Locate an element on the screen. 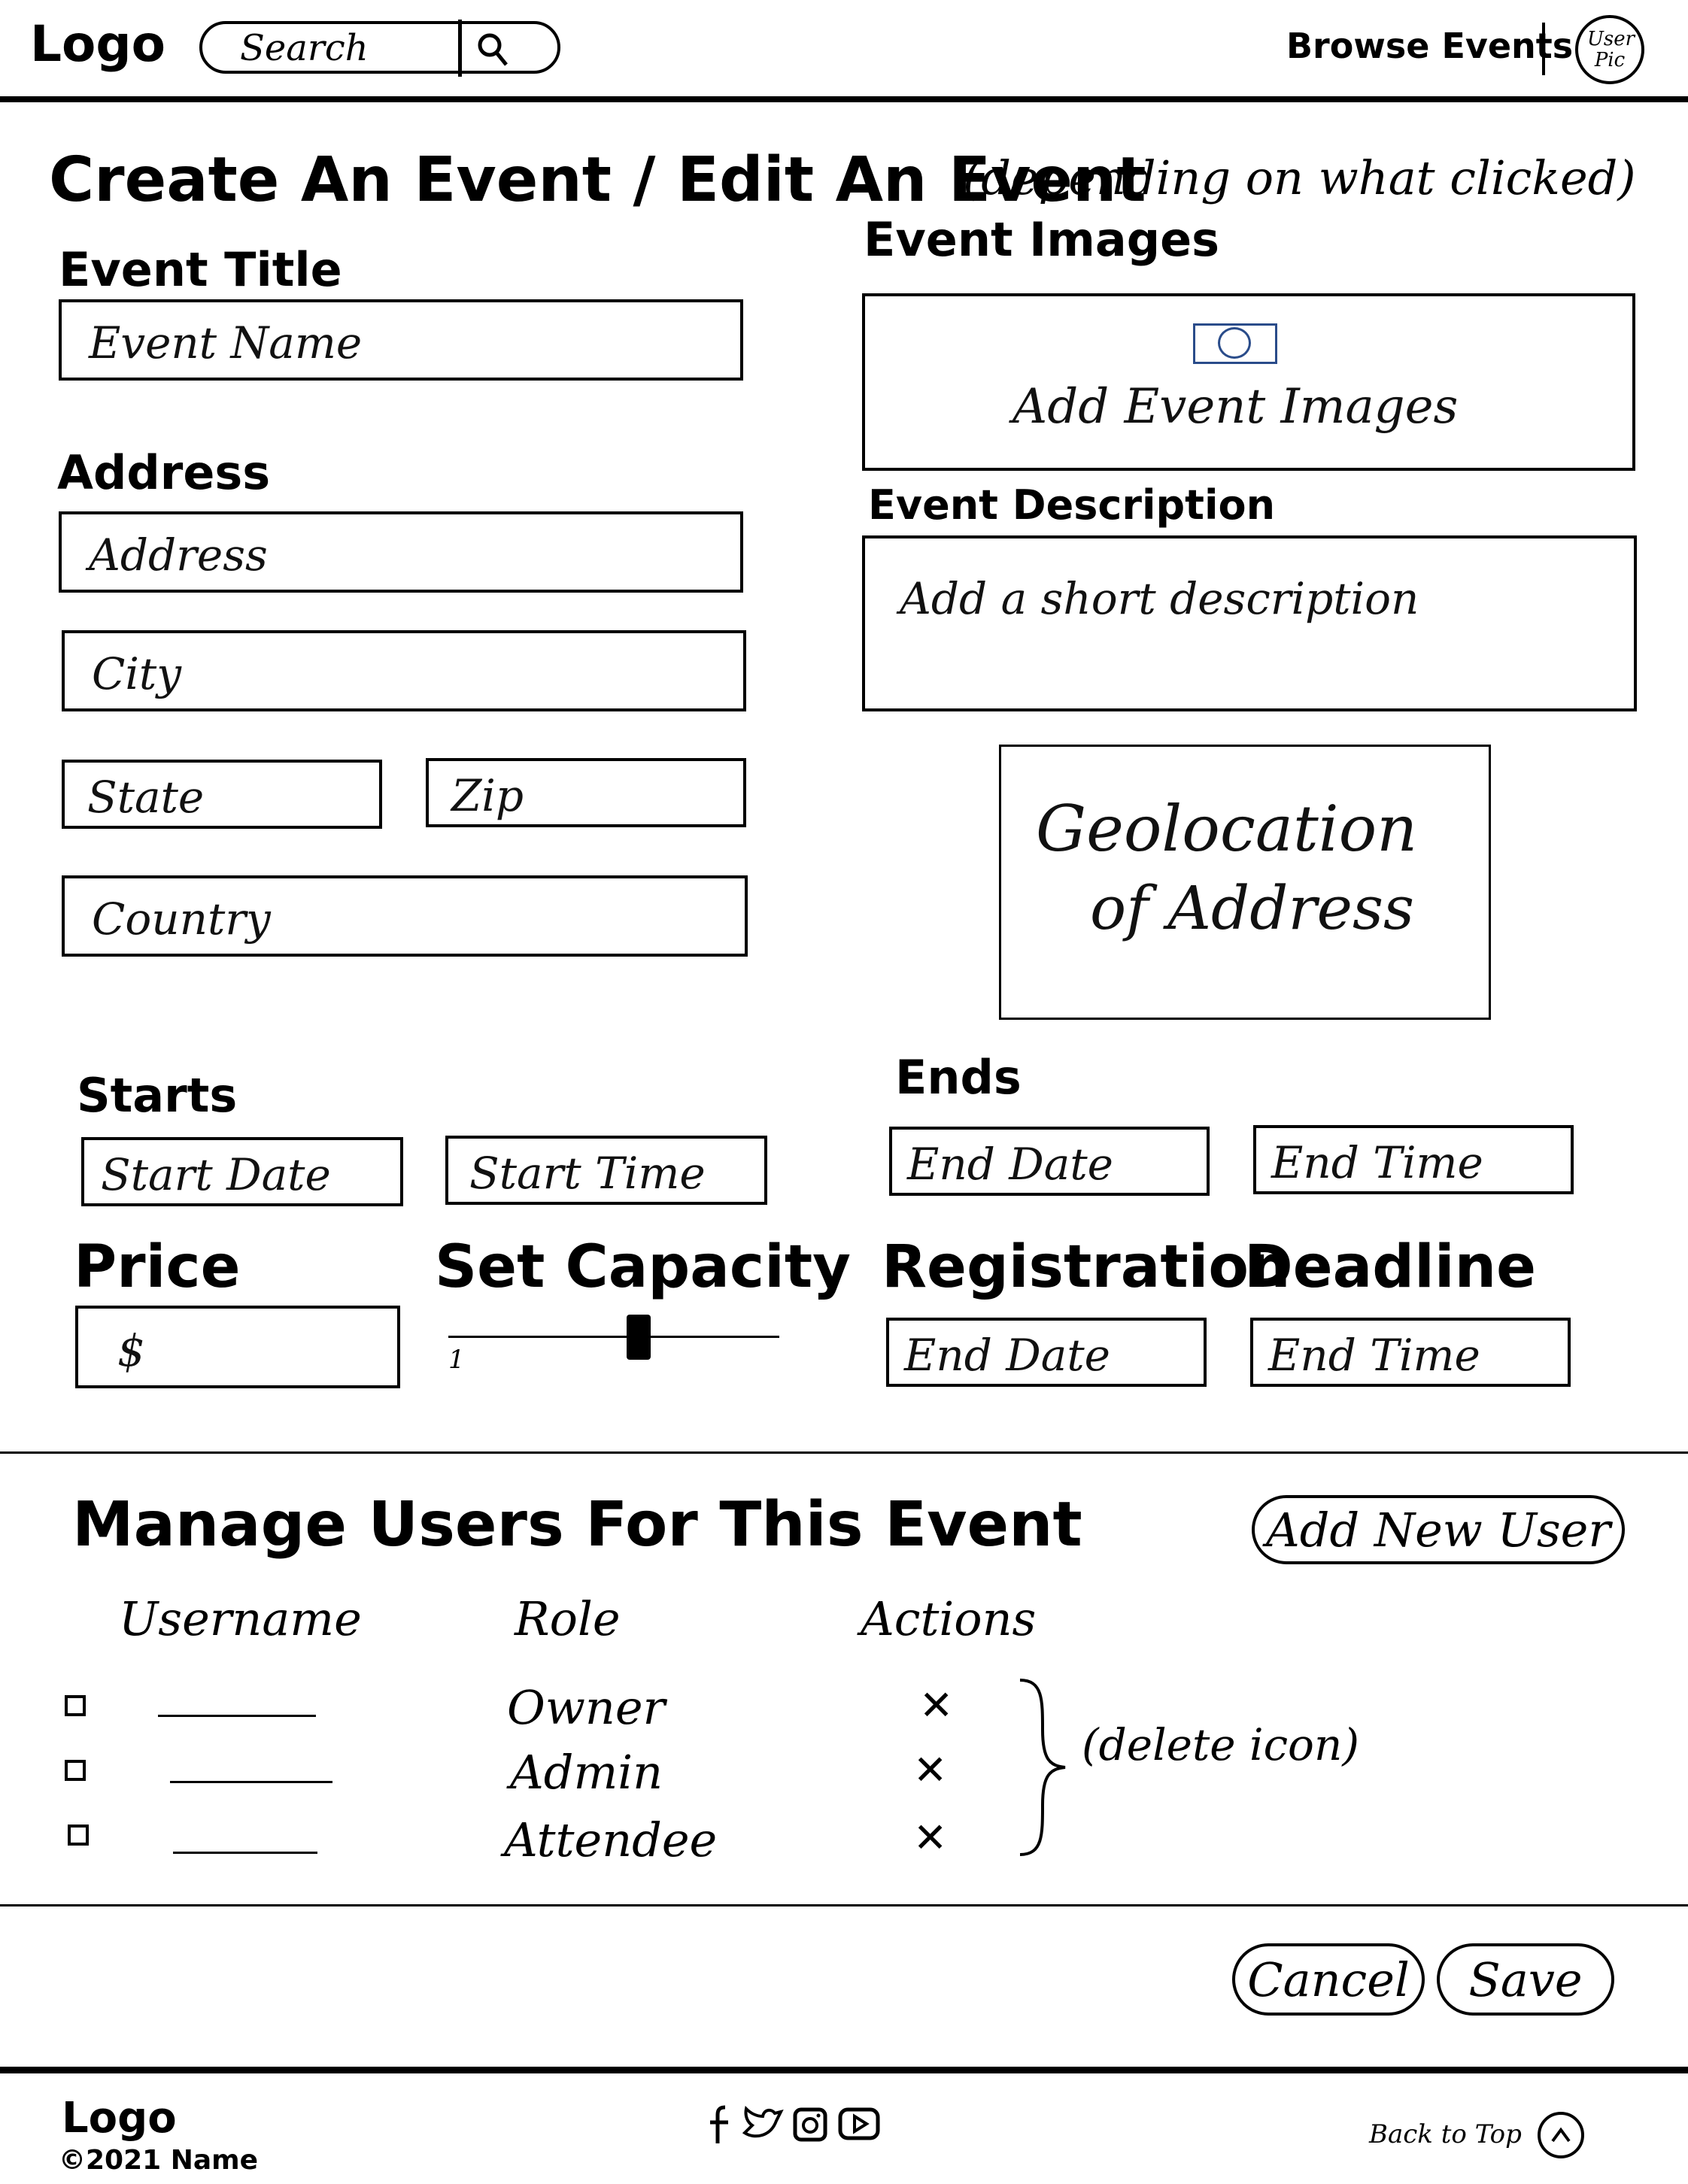  search-bar: Search is located at coordinates (379, 49).